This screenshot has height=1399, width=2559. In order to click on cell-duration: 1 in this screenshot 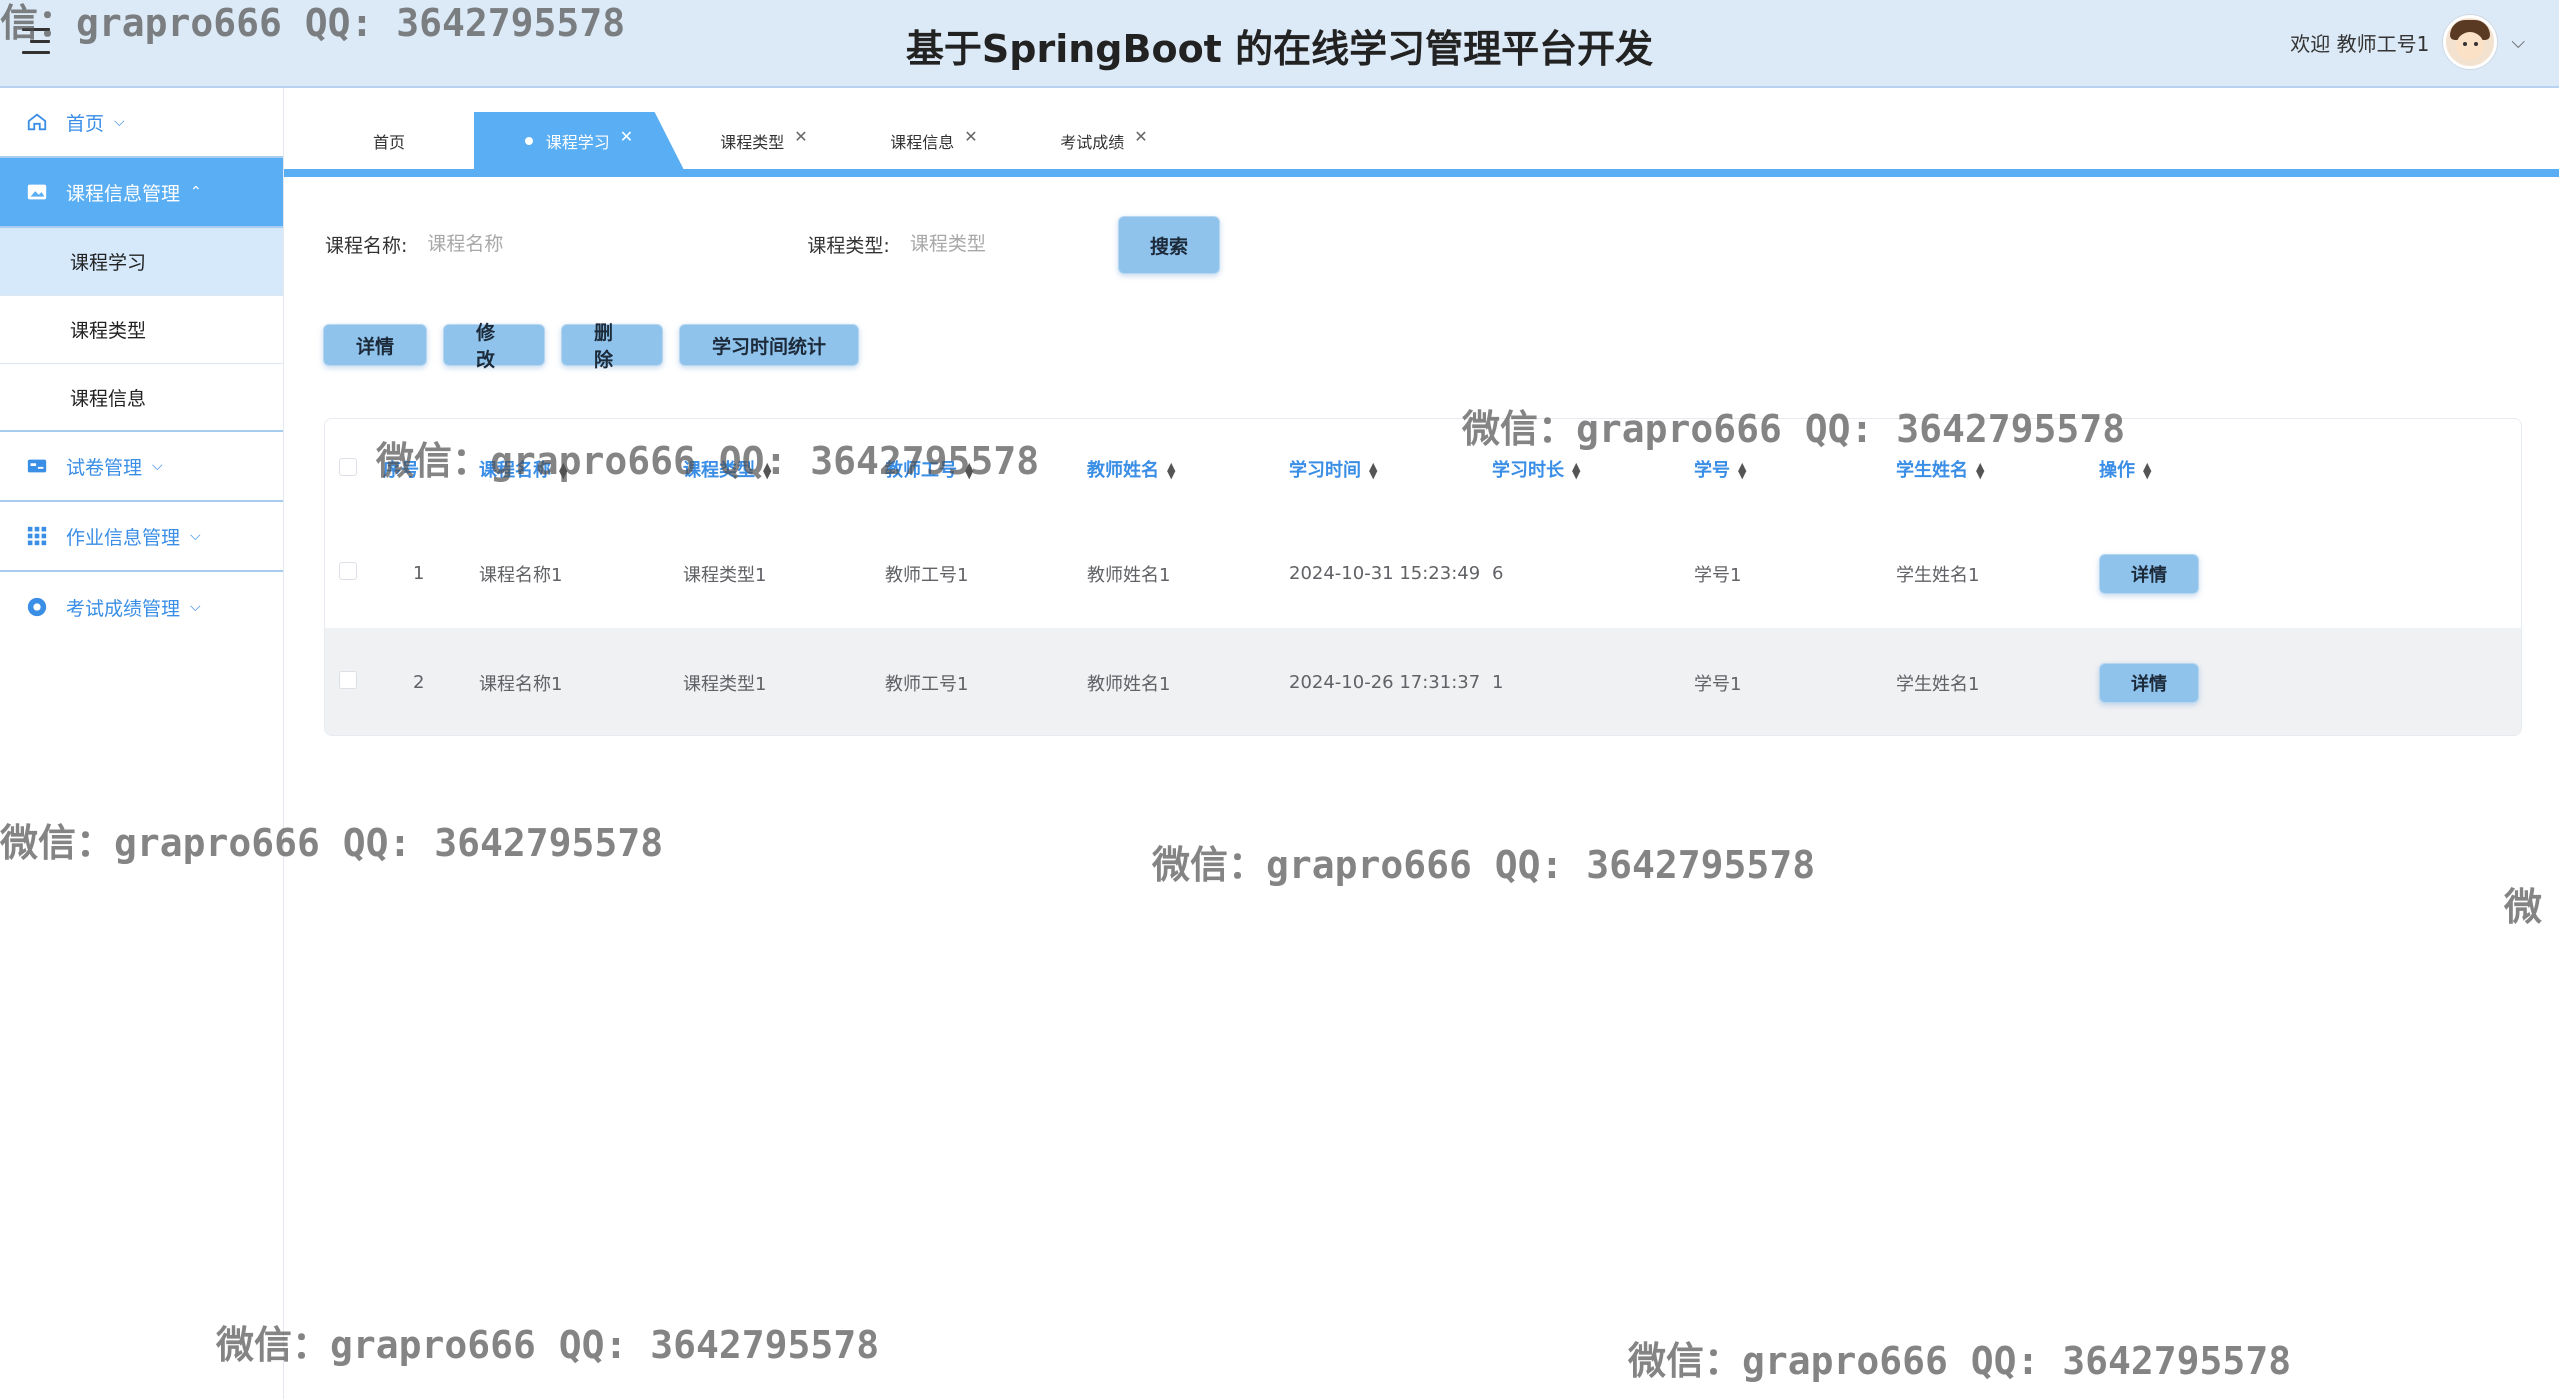, I will do `click(1498, 682)`.